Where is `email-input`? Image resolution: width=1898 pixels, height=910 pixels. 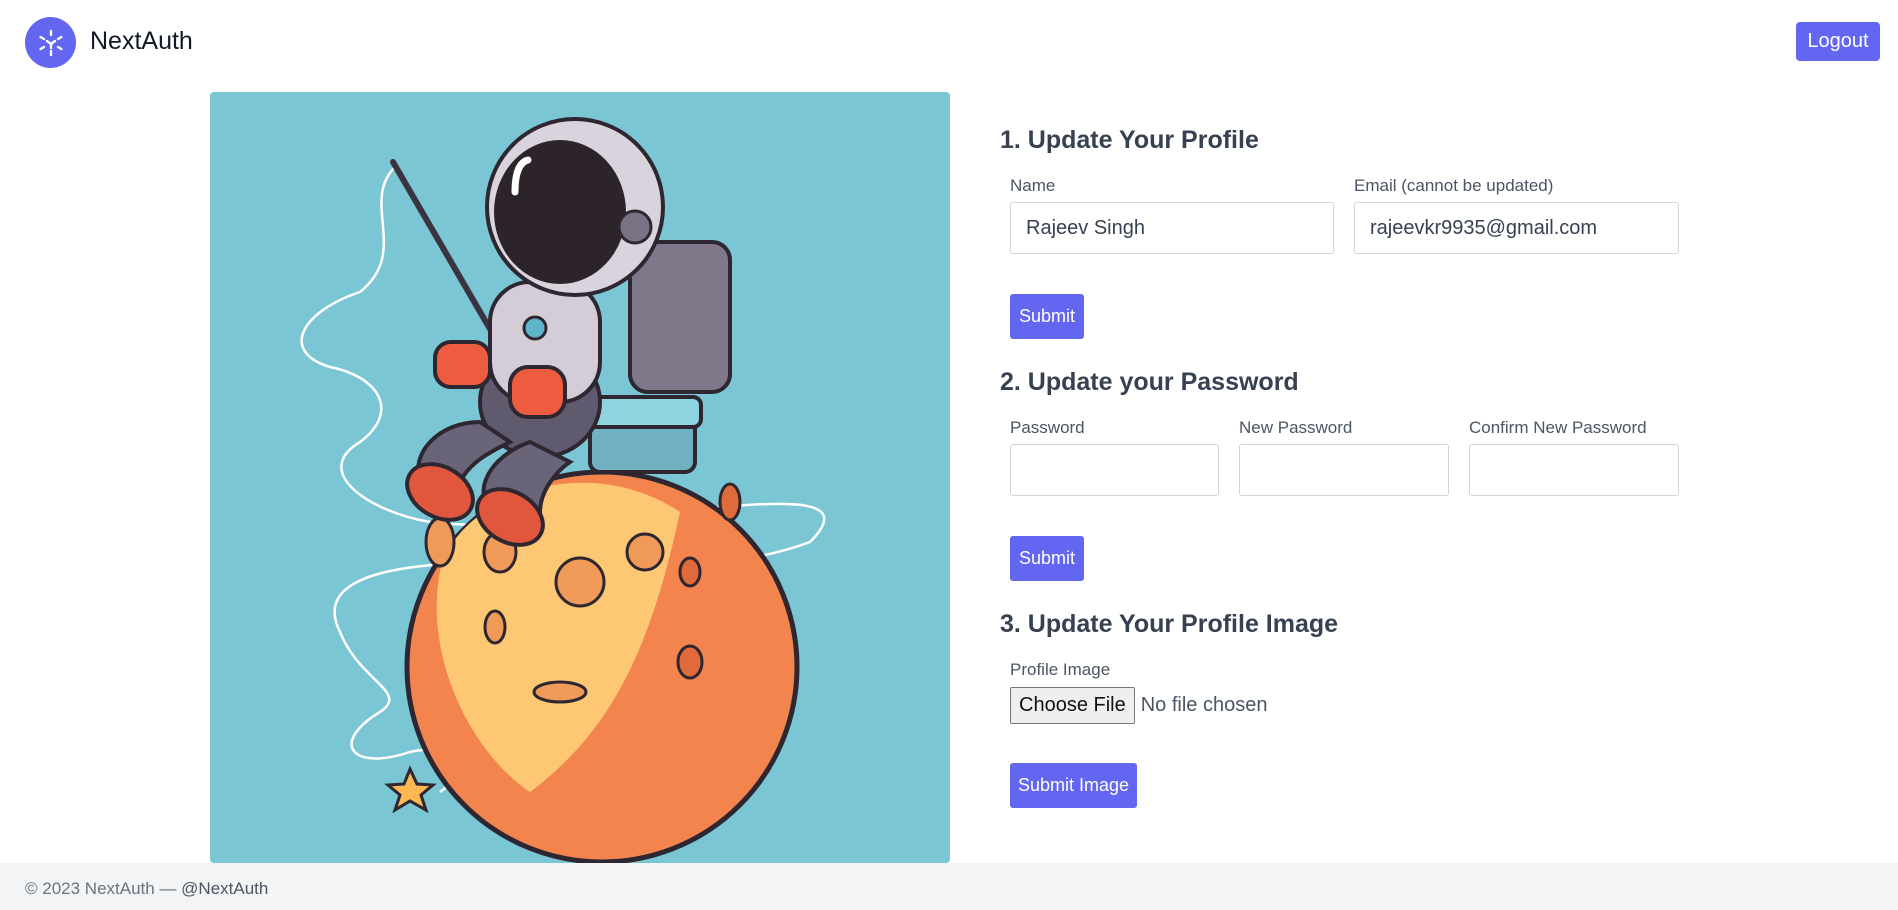 email-input is located at coordinates (1516, 228).